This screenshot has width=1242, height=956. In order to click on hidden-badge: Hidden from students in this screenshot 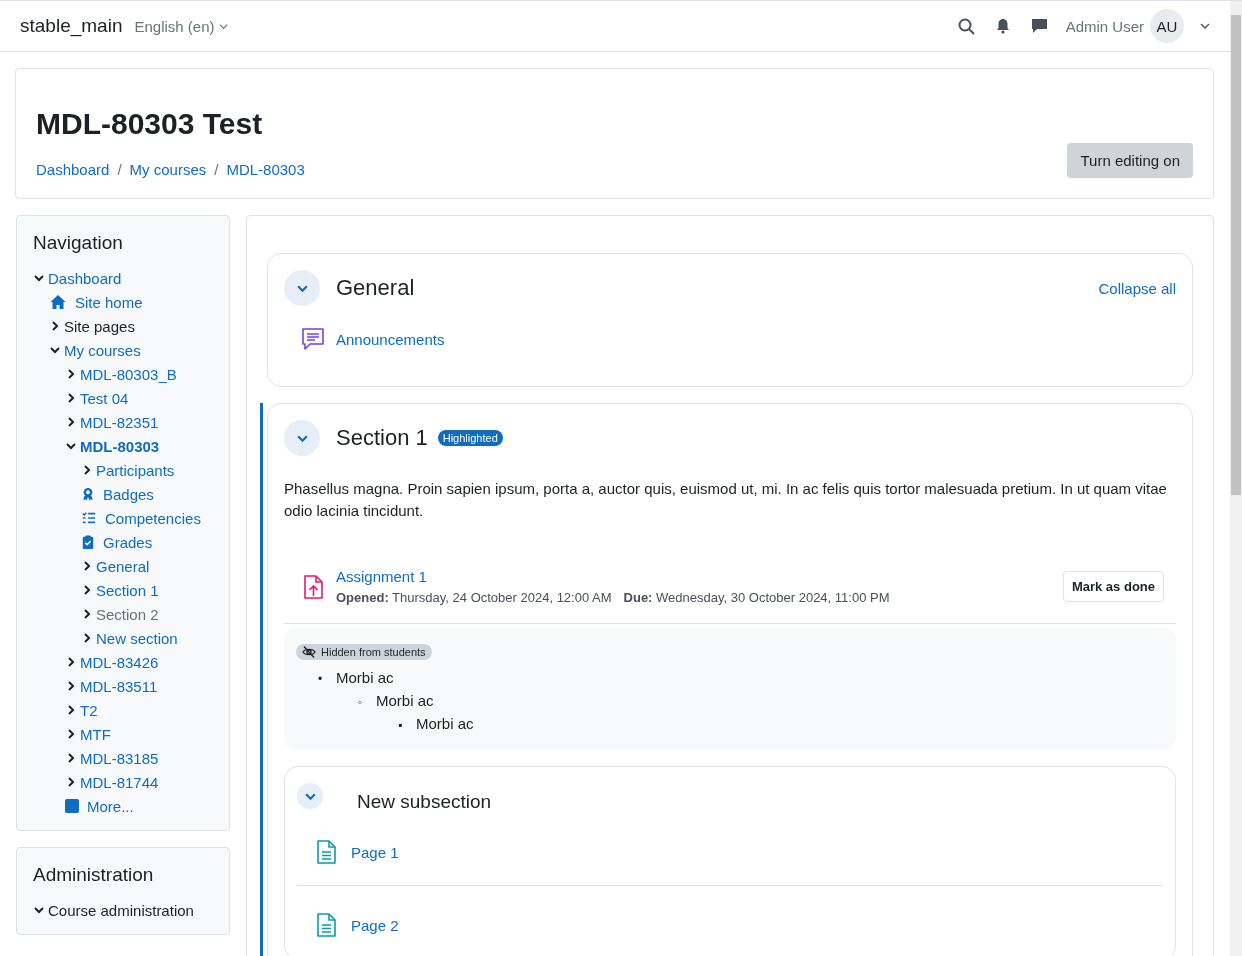, I will do `click(364, 652)`.